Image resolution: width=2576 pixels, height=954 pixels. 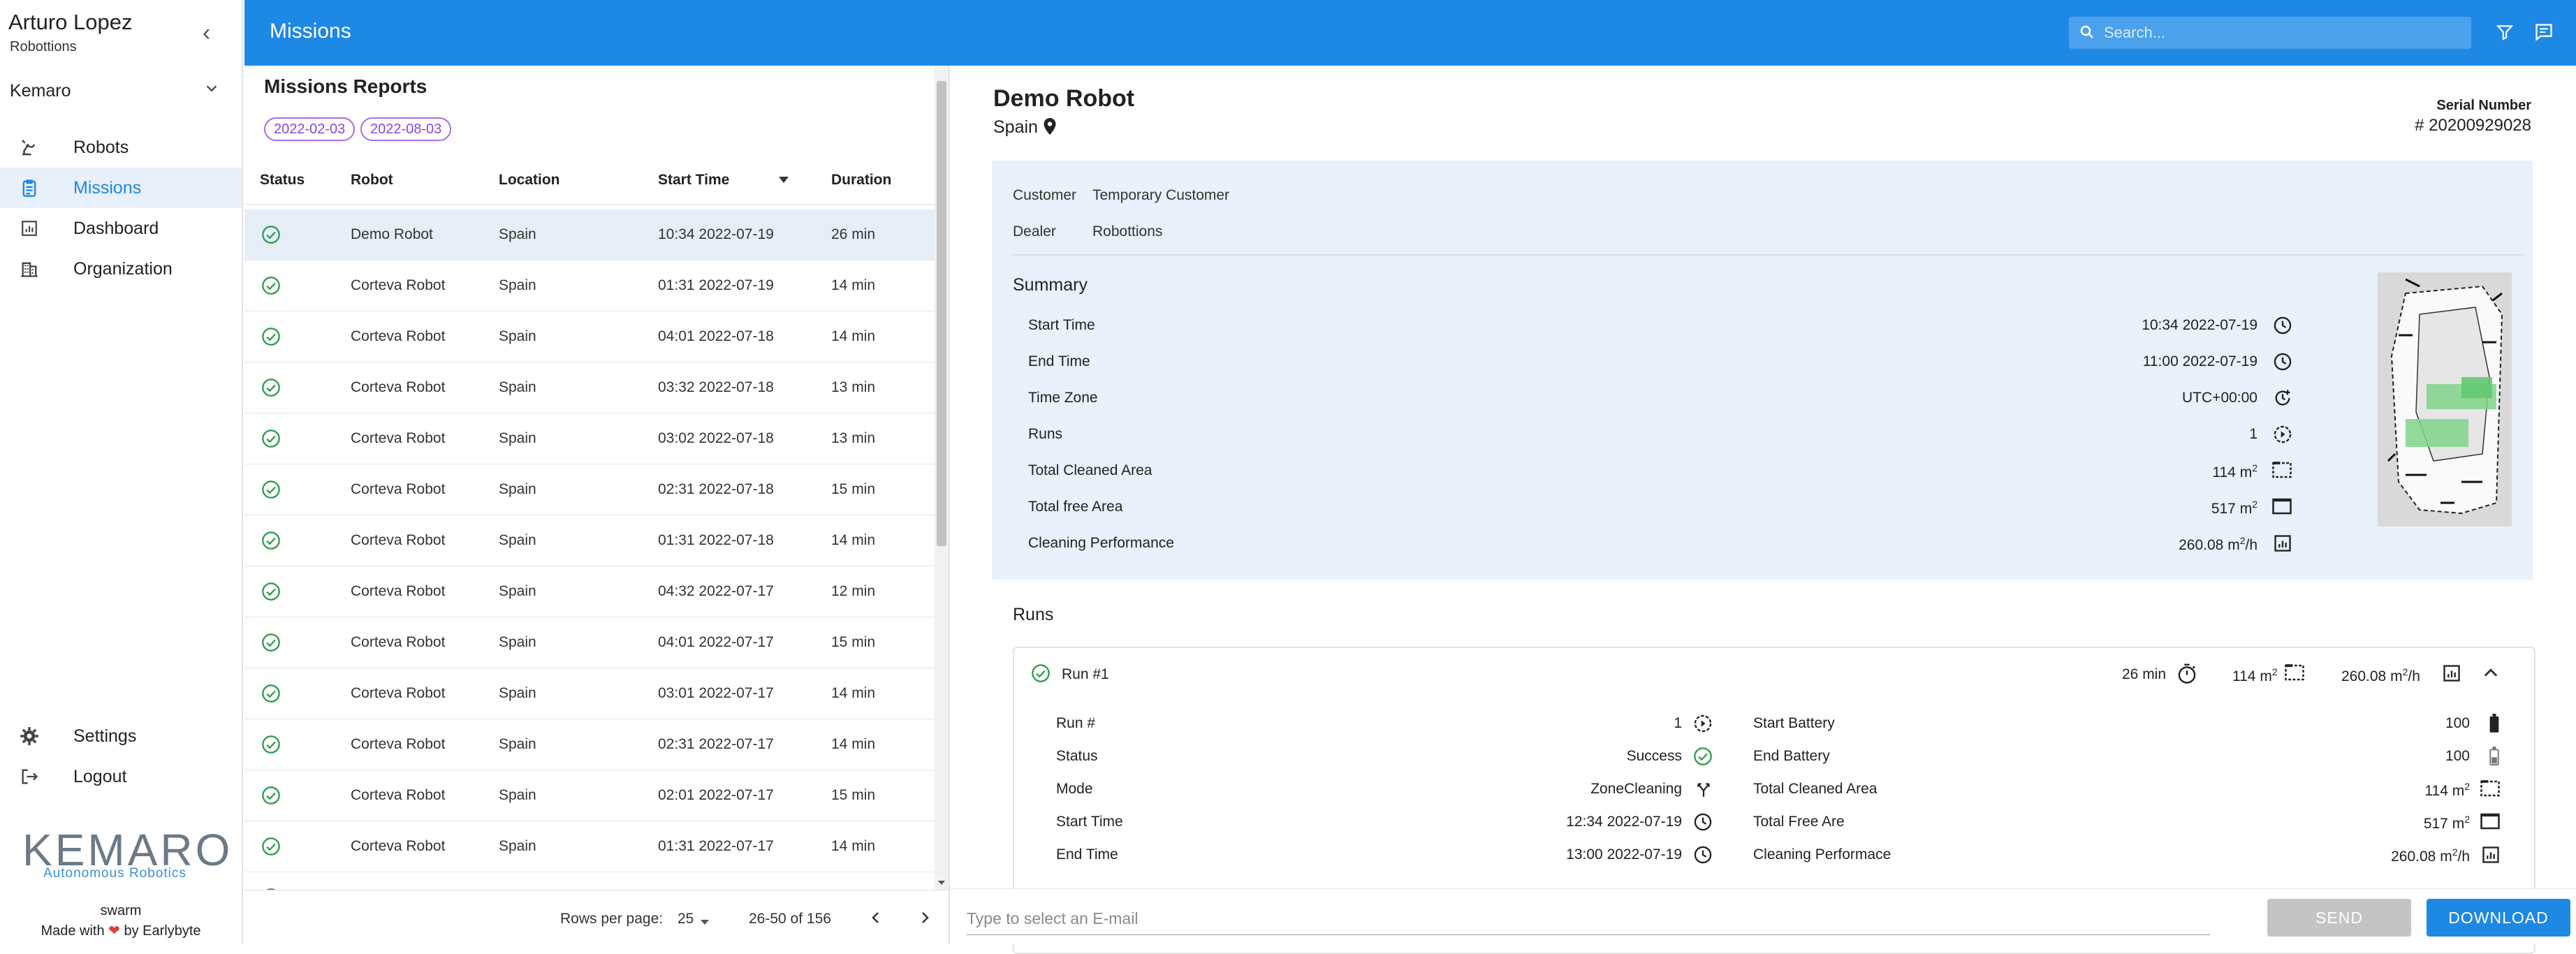 I want to click on made-with: Made with ❤ by Earlybyte, so click(x=121, y=931).